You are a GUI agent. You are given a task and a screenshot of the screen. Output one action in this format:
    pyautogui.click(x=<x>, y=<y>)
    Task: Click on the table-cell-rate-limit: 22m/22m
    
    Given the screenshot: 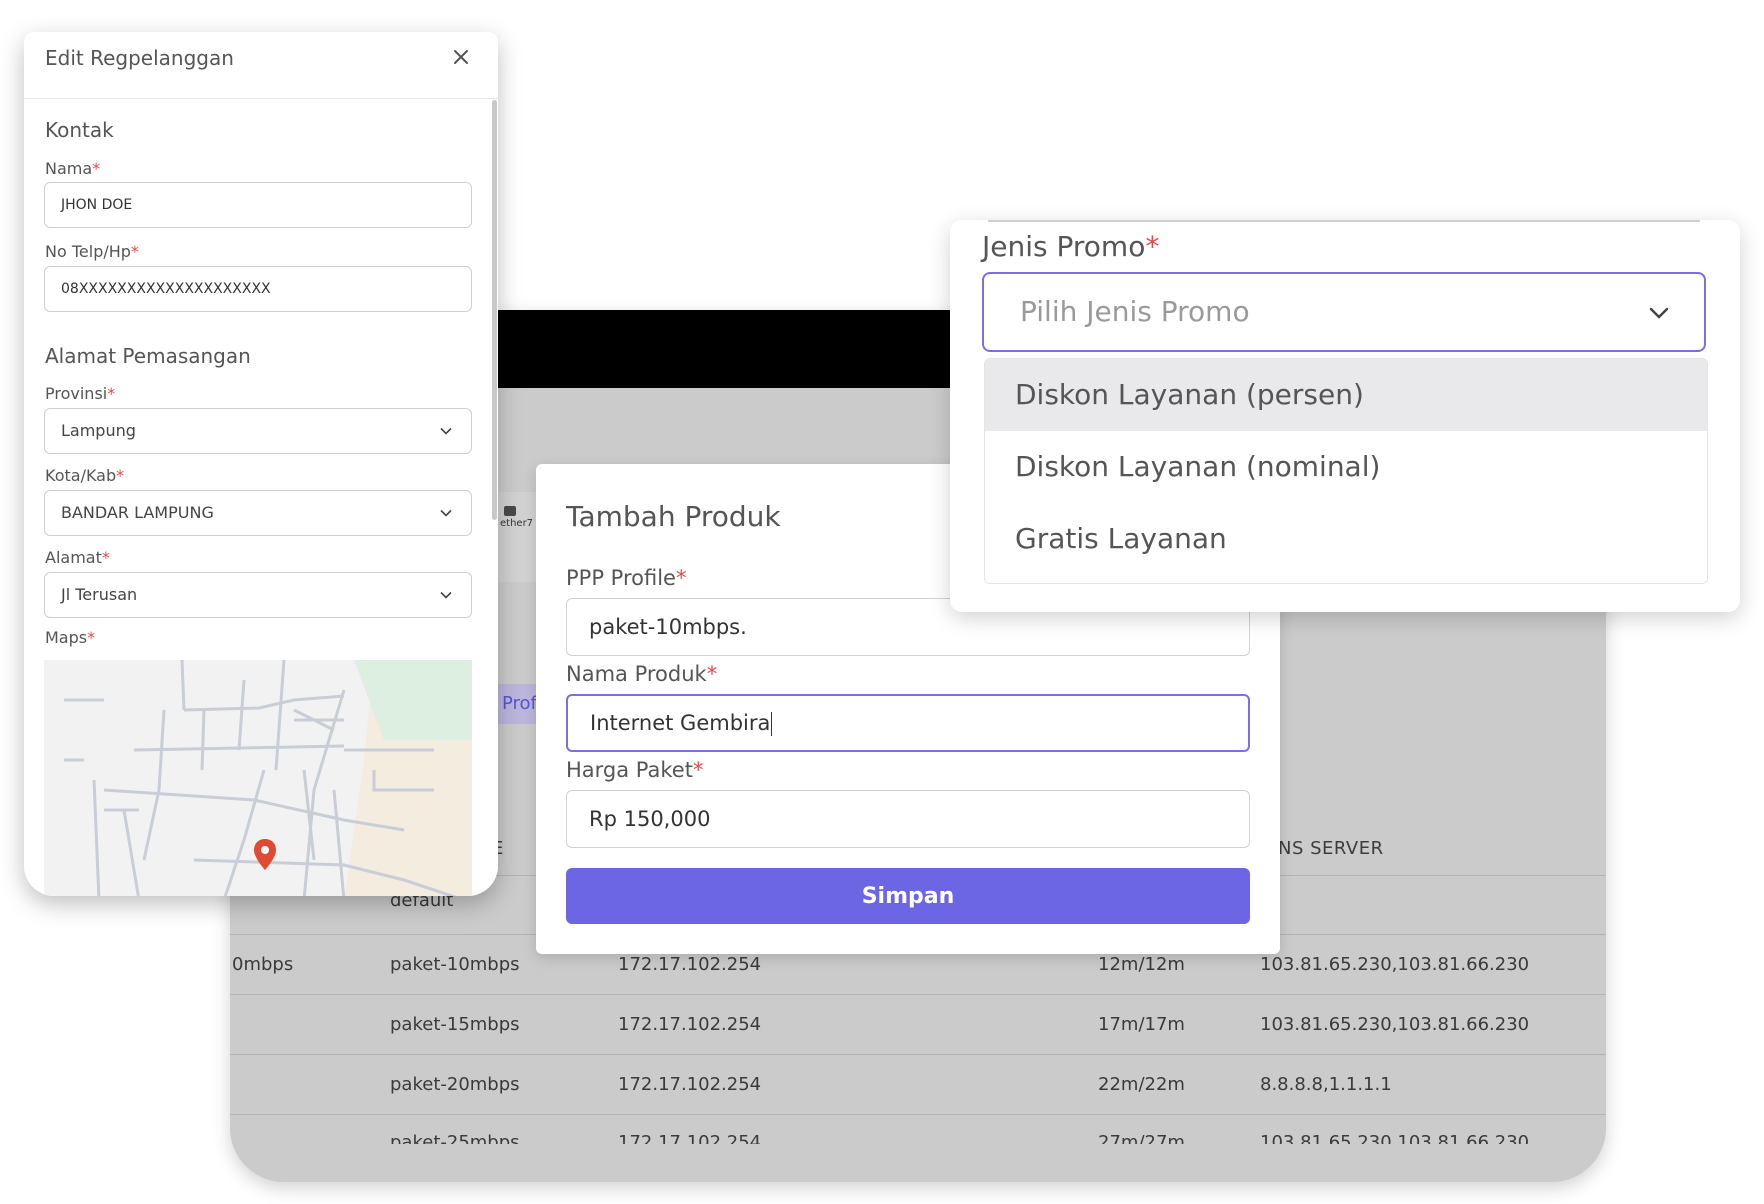 What is the action you would take?
    pyautogui.click(x=1141, y=1084)
    